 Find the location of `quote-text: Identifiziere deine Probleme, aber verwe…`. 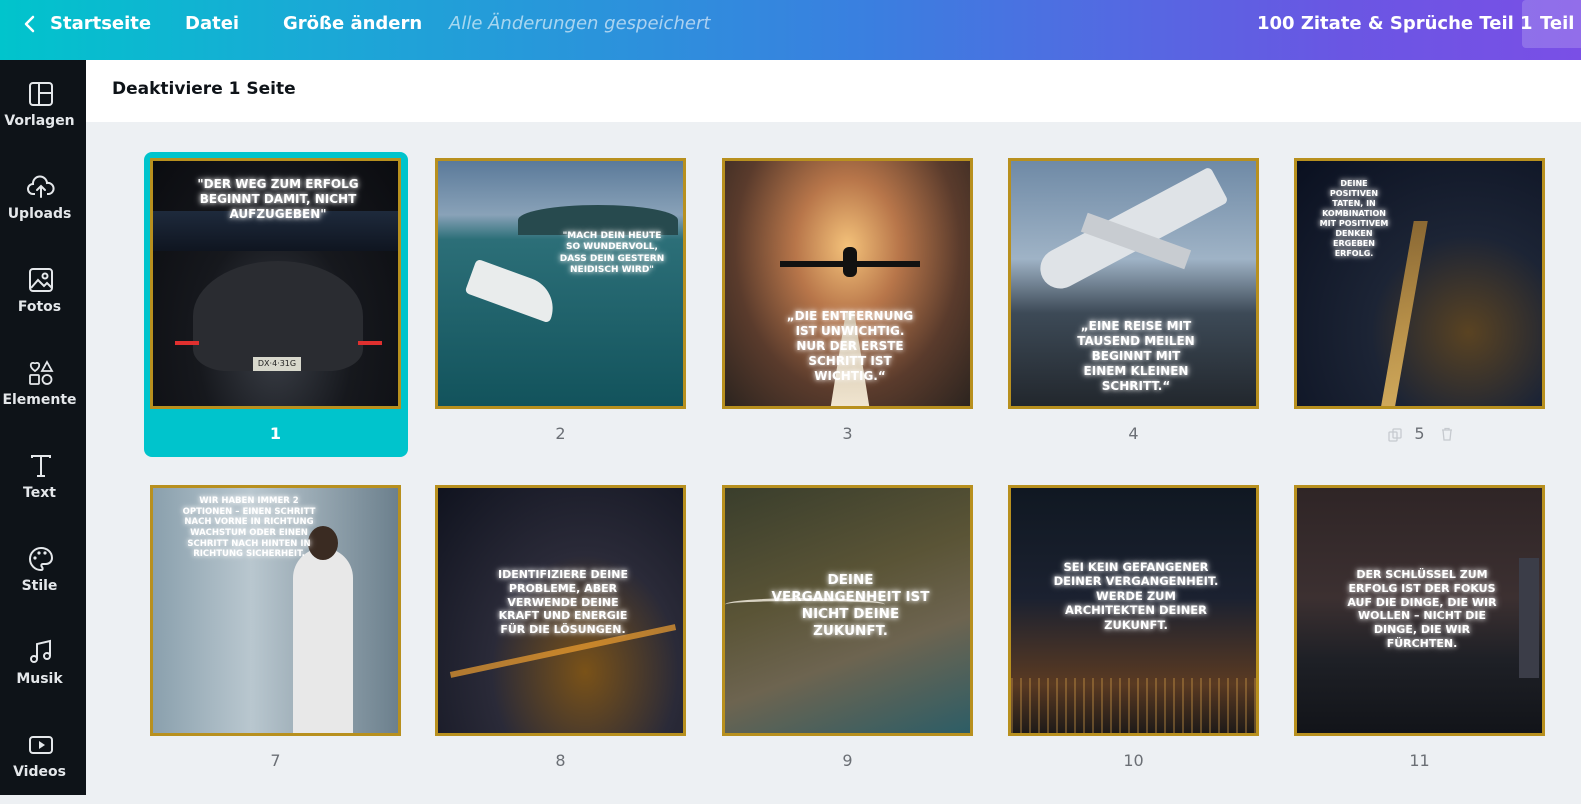

quote-text: Identifiziere deine Probleme, aber verwe… is located at coordinates (562, 602).